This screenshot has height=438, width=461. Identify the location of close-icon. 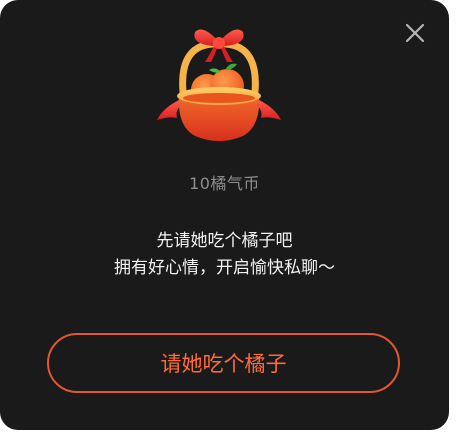
(415, 33).